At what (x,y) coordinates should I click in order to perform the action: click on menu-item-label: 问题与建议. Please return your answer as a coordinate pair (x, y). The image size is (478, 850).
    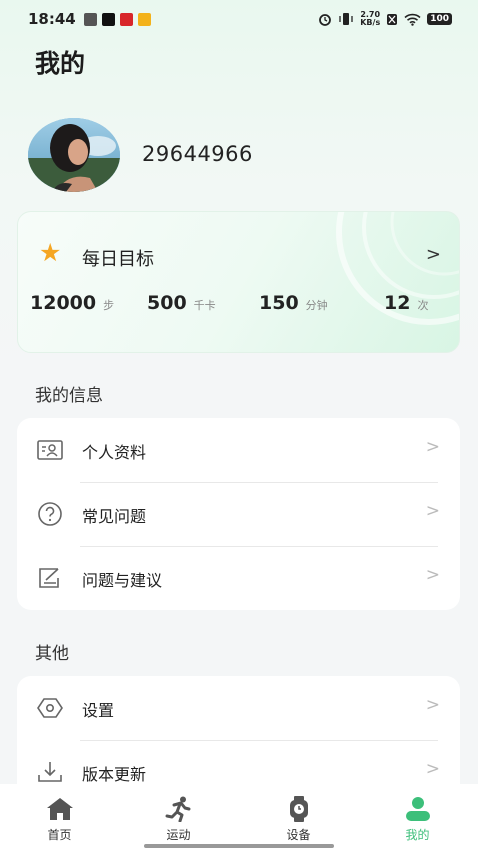
    Looking at the image, I should click on (122, 580).